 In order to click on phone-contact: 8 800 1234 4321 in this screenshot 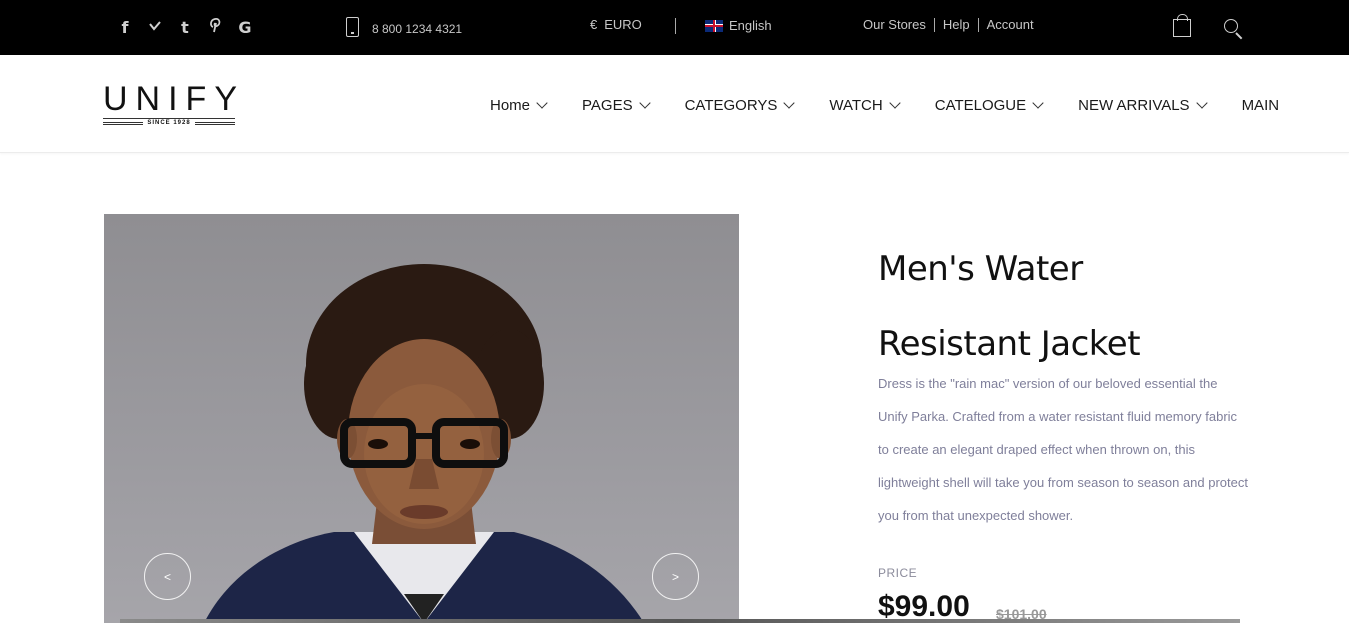, I will do `click(404, 27)`.